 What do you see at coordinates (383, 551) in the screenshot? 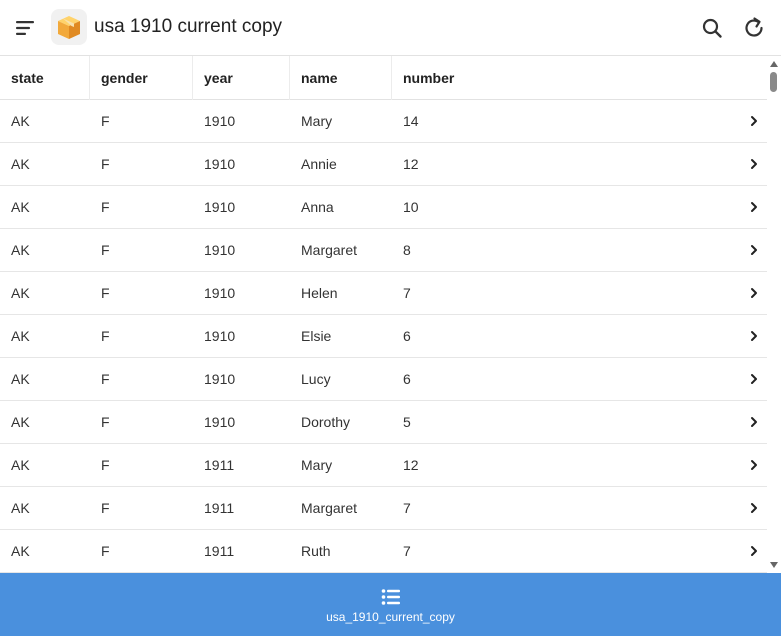
I see `table-row: AK F 1911 Ruth 7` at bounding box center [383, 551].